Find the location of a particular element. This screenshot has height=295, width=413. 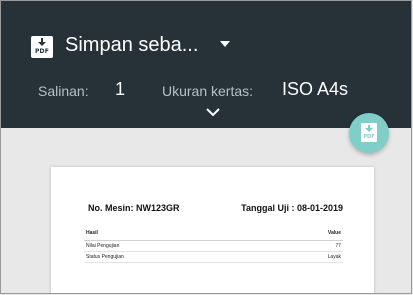

table-cell-value: 77 is located at coordinates (338, 246).